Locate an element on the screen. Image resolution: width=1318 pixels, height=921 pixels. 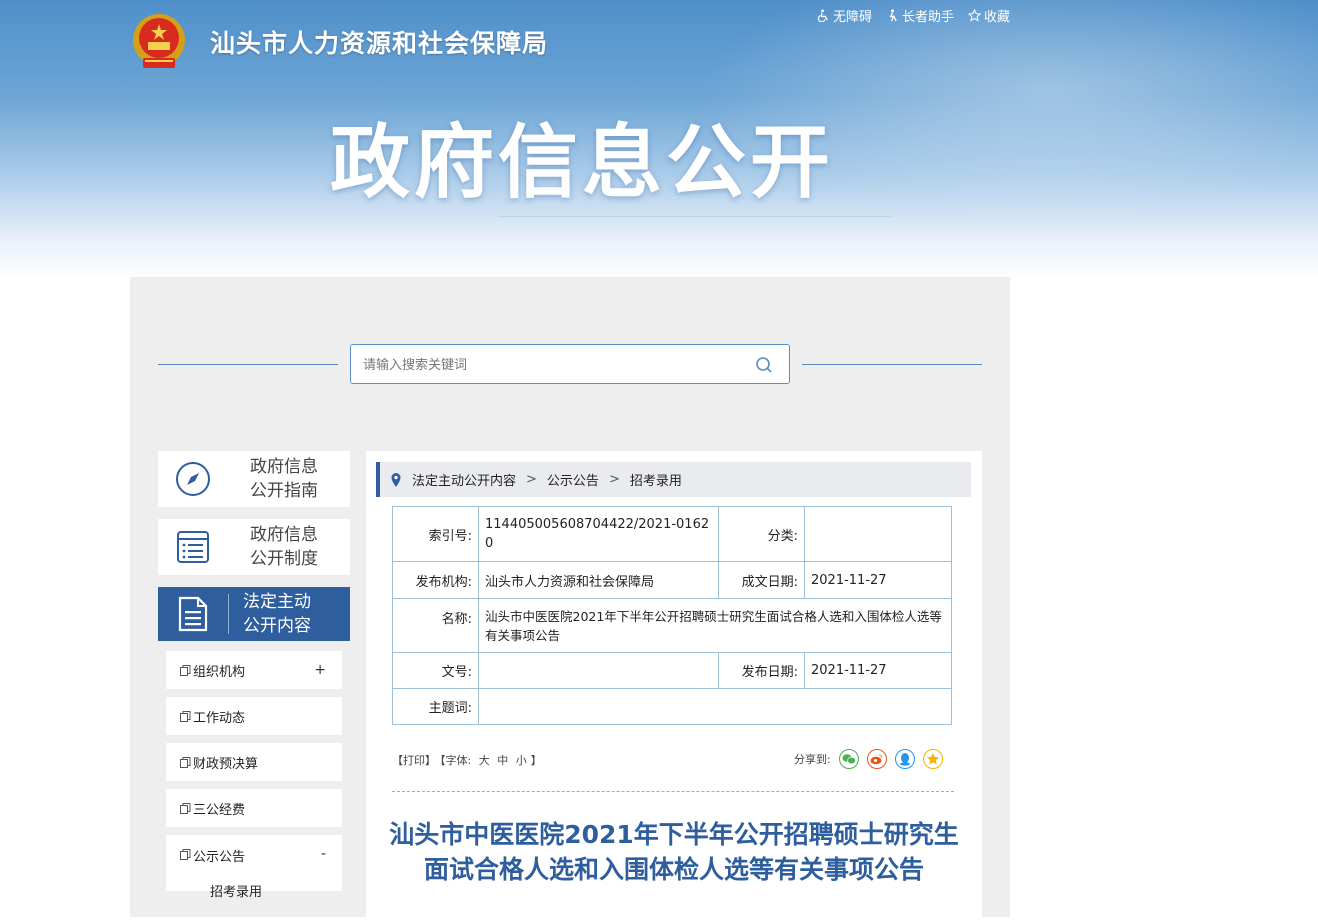
wechat-icon is located at coordinates (848, 759).